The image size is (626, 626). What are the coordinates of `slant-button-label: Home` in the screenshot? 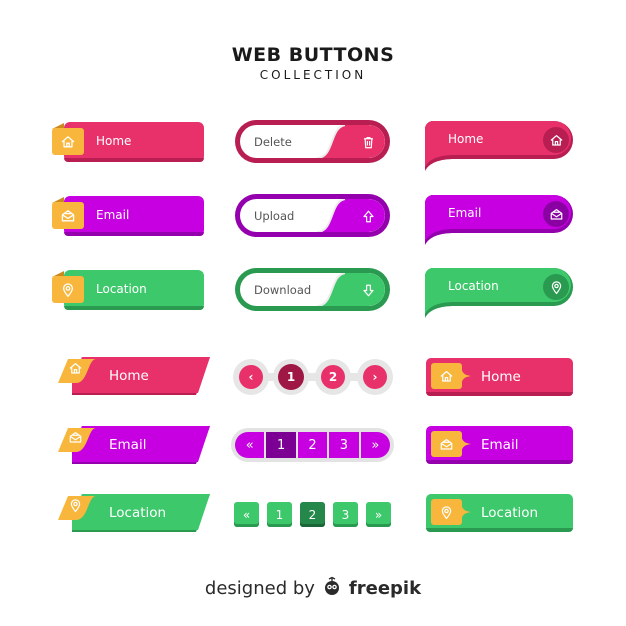 It's located at (129, 376).